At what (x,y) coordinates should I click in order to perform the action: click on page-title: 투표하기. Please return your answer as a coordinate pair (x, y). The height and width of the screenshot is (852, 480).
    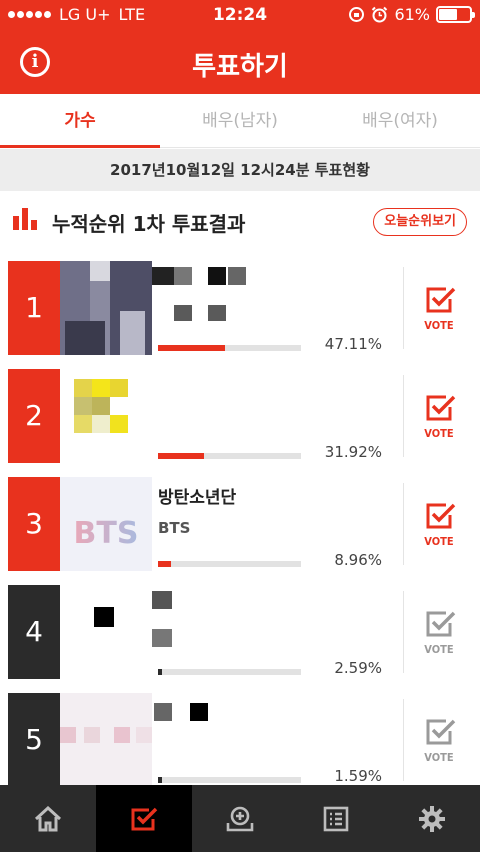
    Looking at the image, I should click on (240, 67).